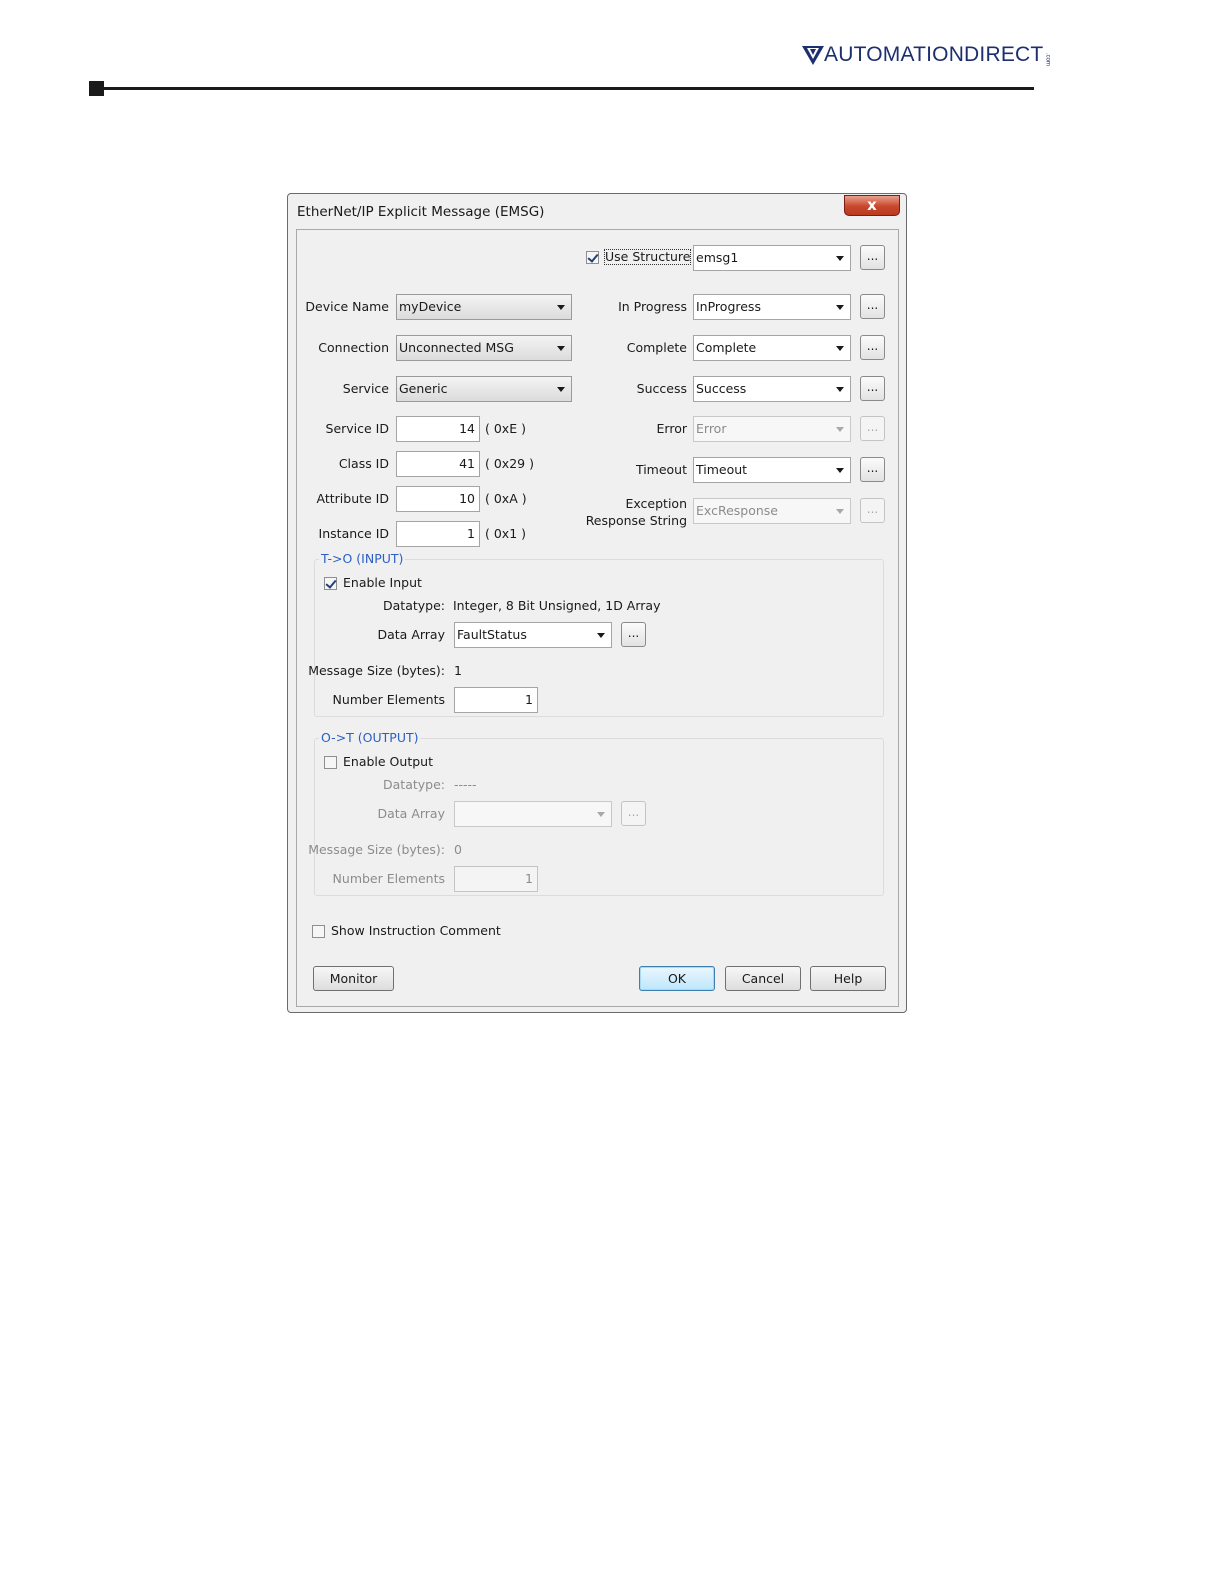 The height and width of the screenshot is (1584, 1224). Describe the element at coordinates (872, 205) in the screenshot. I see `close-button: x` at that location.